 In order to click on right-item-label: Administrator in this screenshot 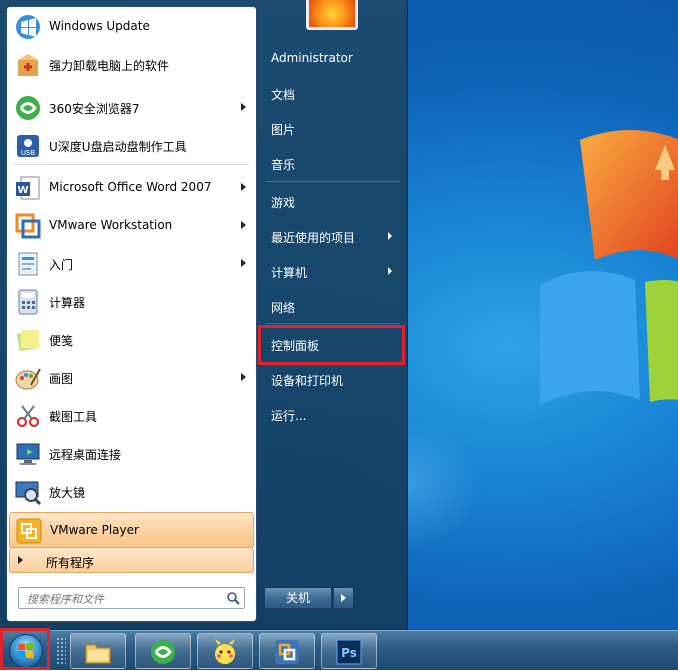, I will do `click(312, 58)`.